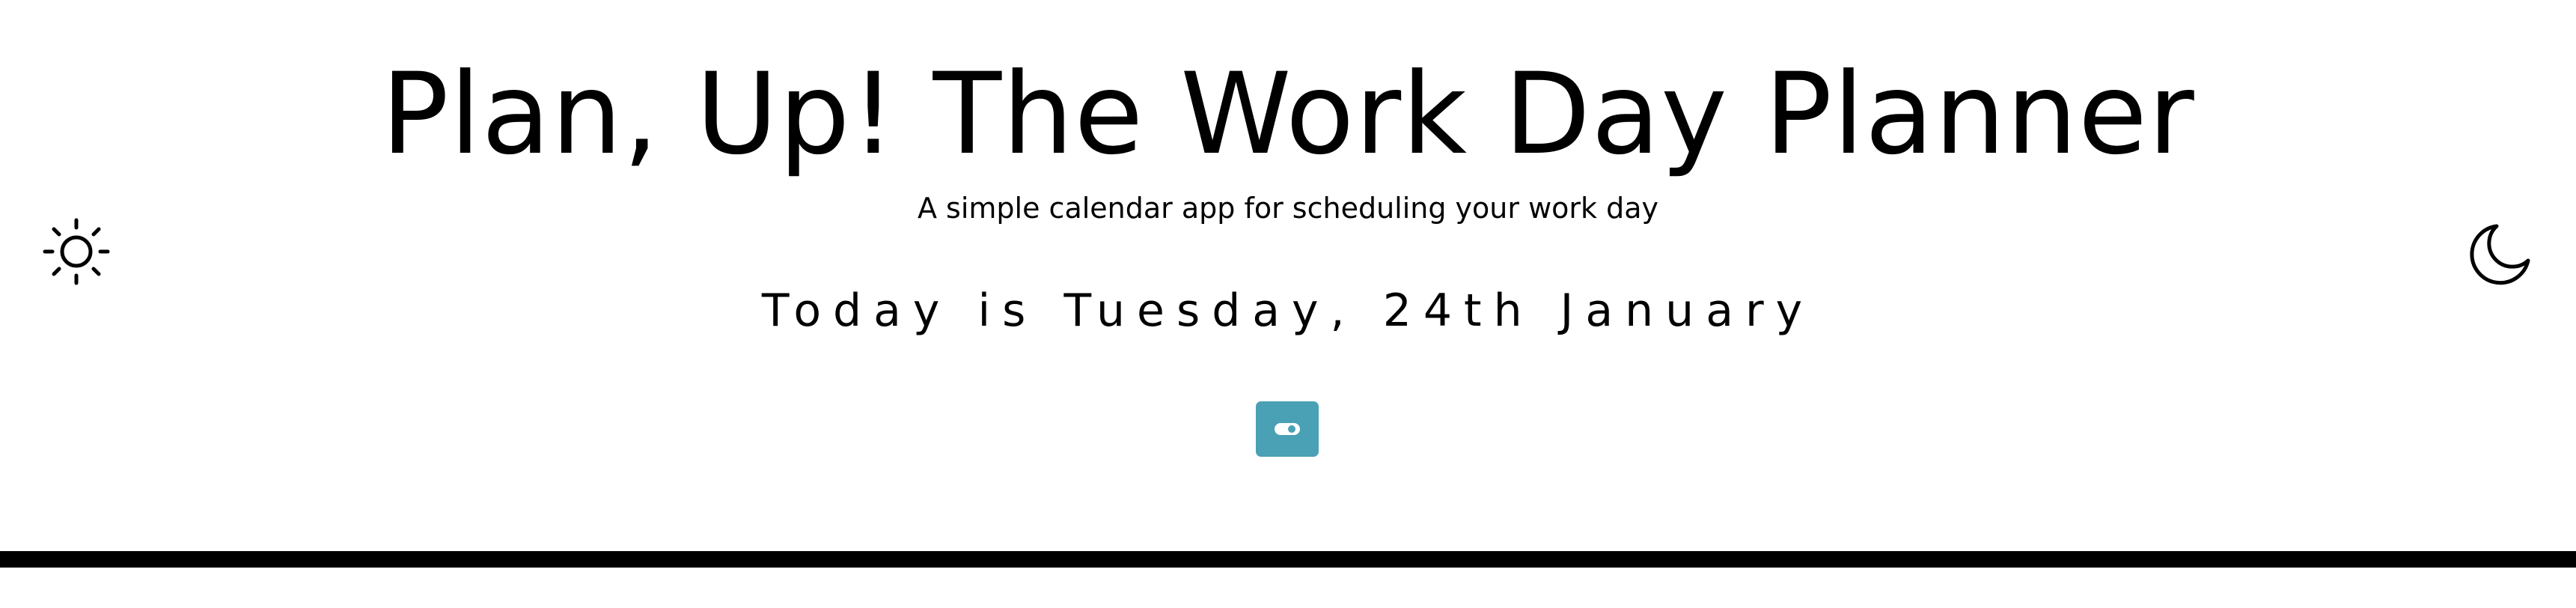  What do you see at coordinates (1288, 311) in the screenshot?
I see `current-date: Today is Tuesday, 24th January` at bounding box center [1288, 311].